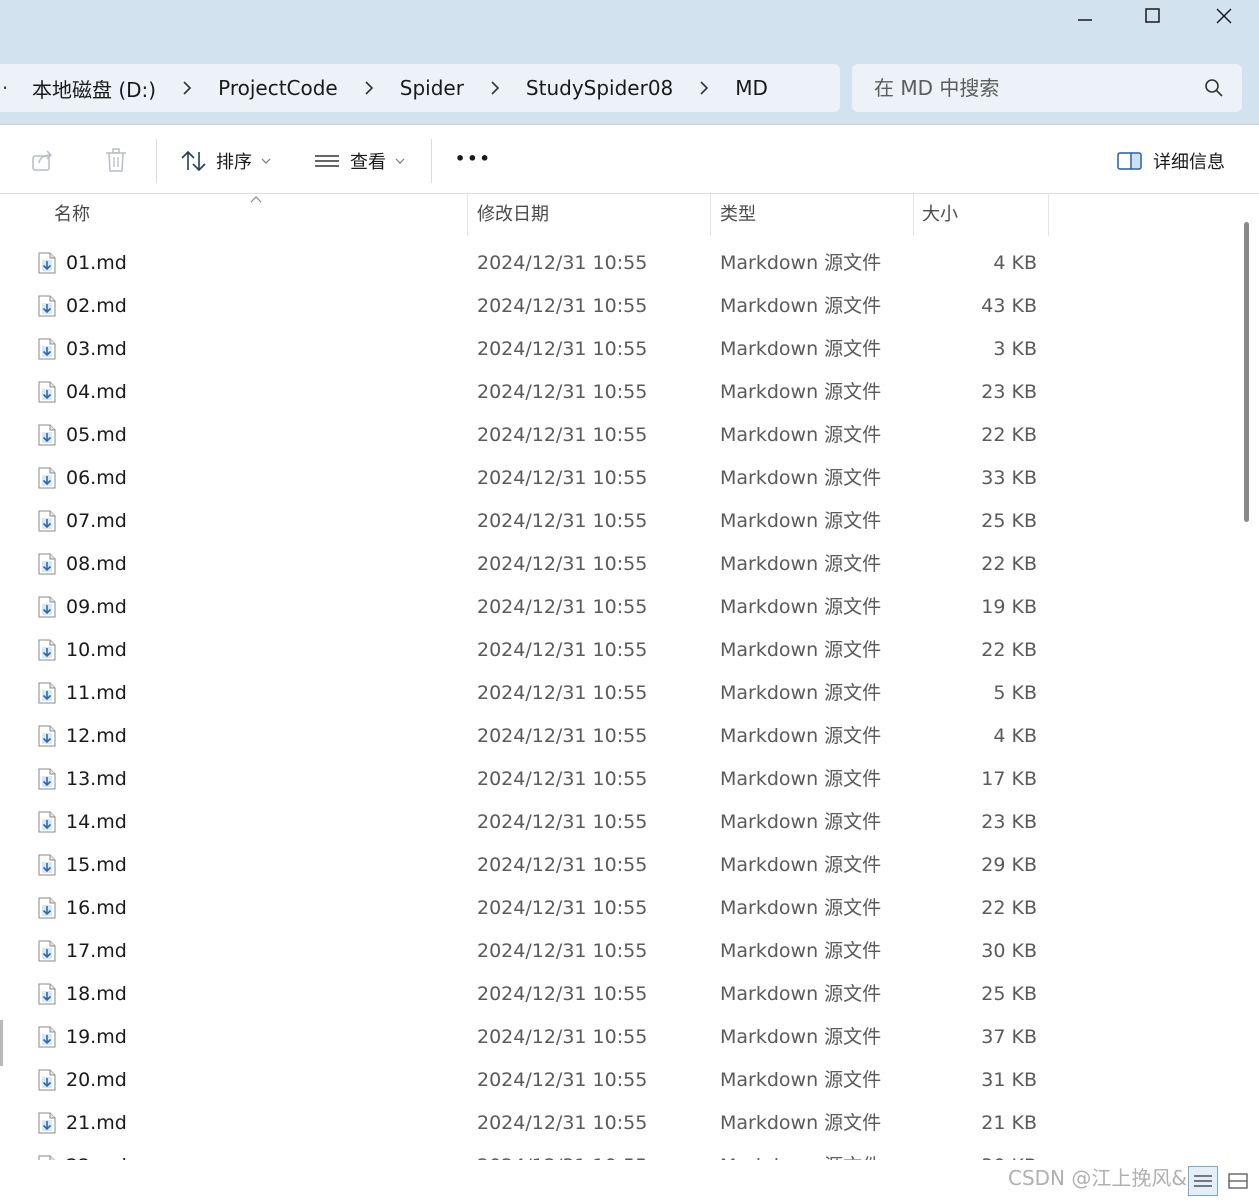 The image size is (1259, 1200). Describe the element at coordinates (620, 951) in the screenshot. I see `file-row: 17.md 2024/12/31 10:55 Markdown 源文件 30 KB` at that location.